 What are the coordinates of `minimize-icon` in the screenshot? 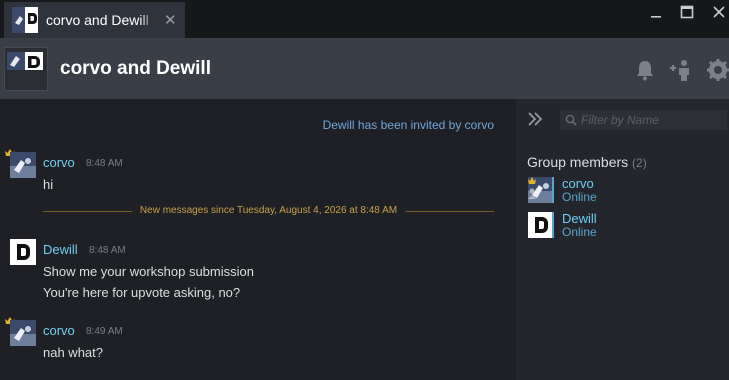 It's located at (656, 17).